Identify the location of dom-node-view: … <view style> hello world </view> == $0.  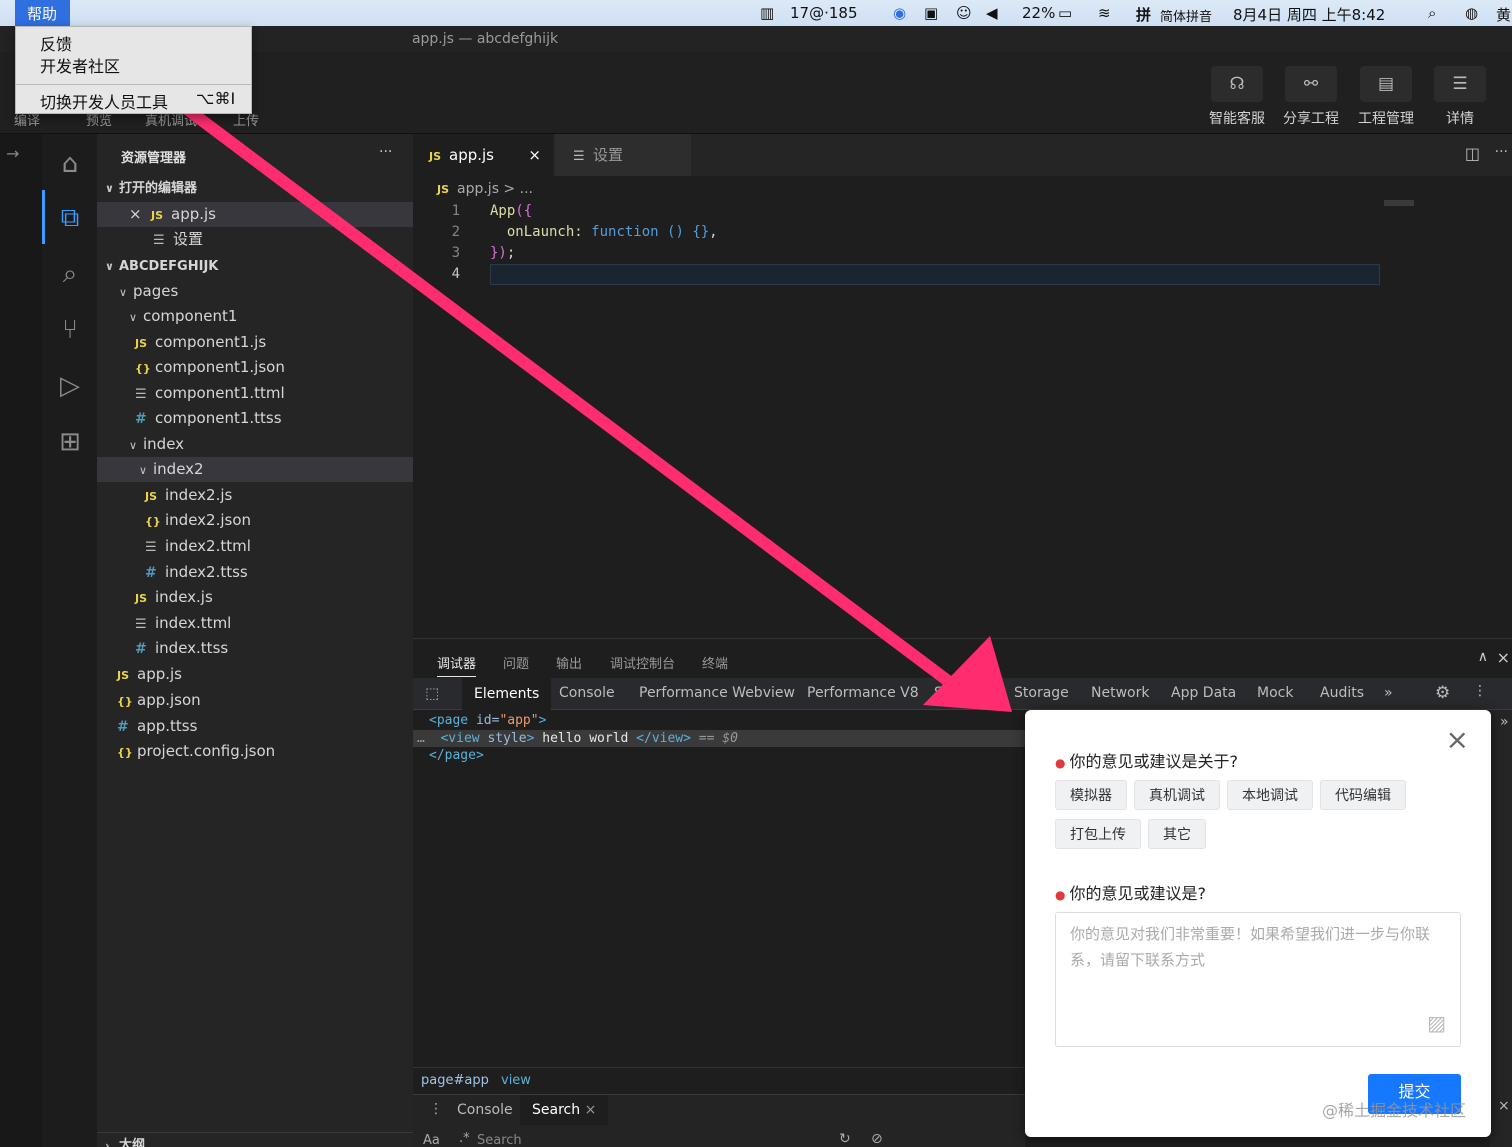
(577, 738).